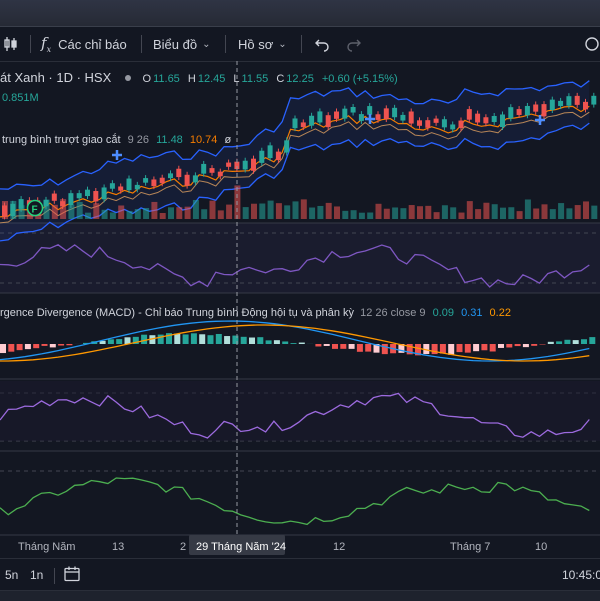 The height and width of the screenshot is (601, 600). Describe the element at coordinates (36, 575) in the screenshot. I see `timeframe-1n-button: 1n` at that location.